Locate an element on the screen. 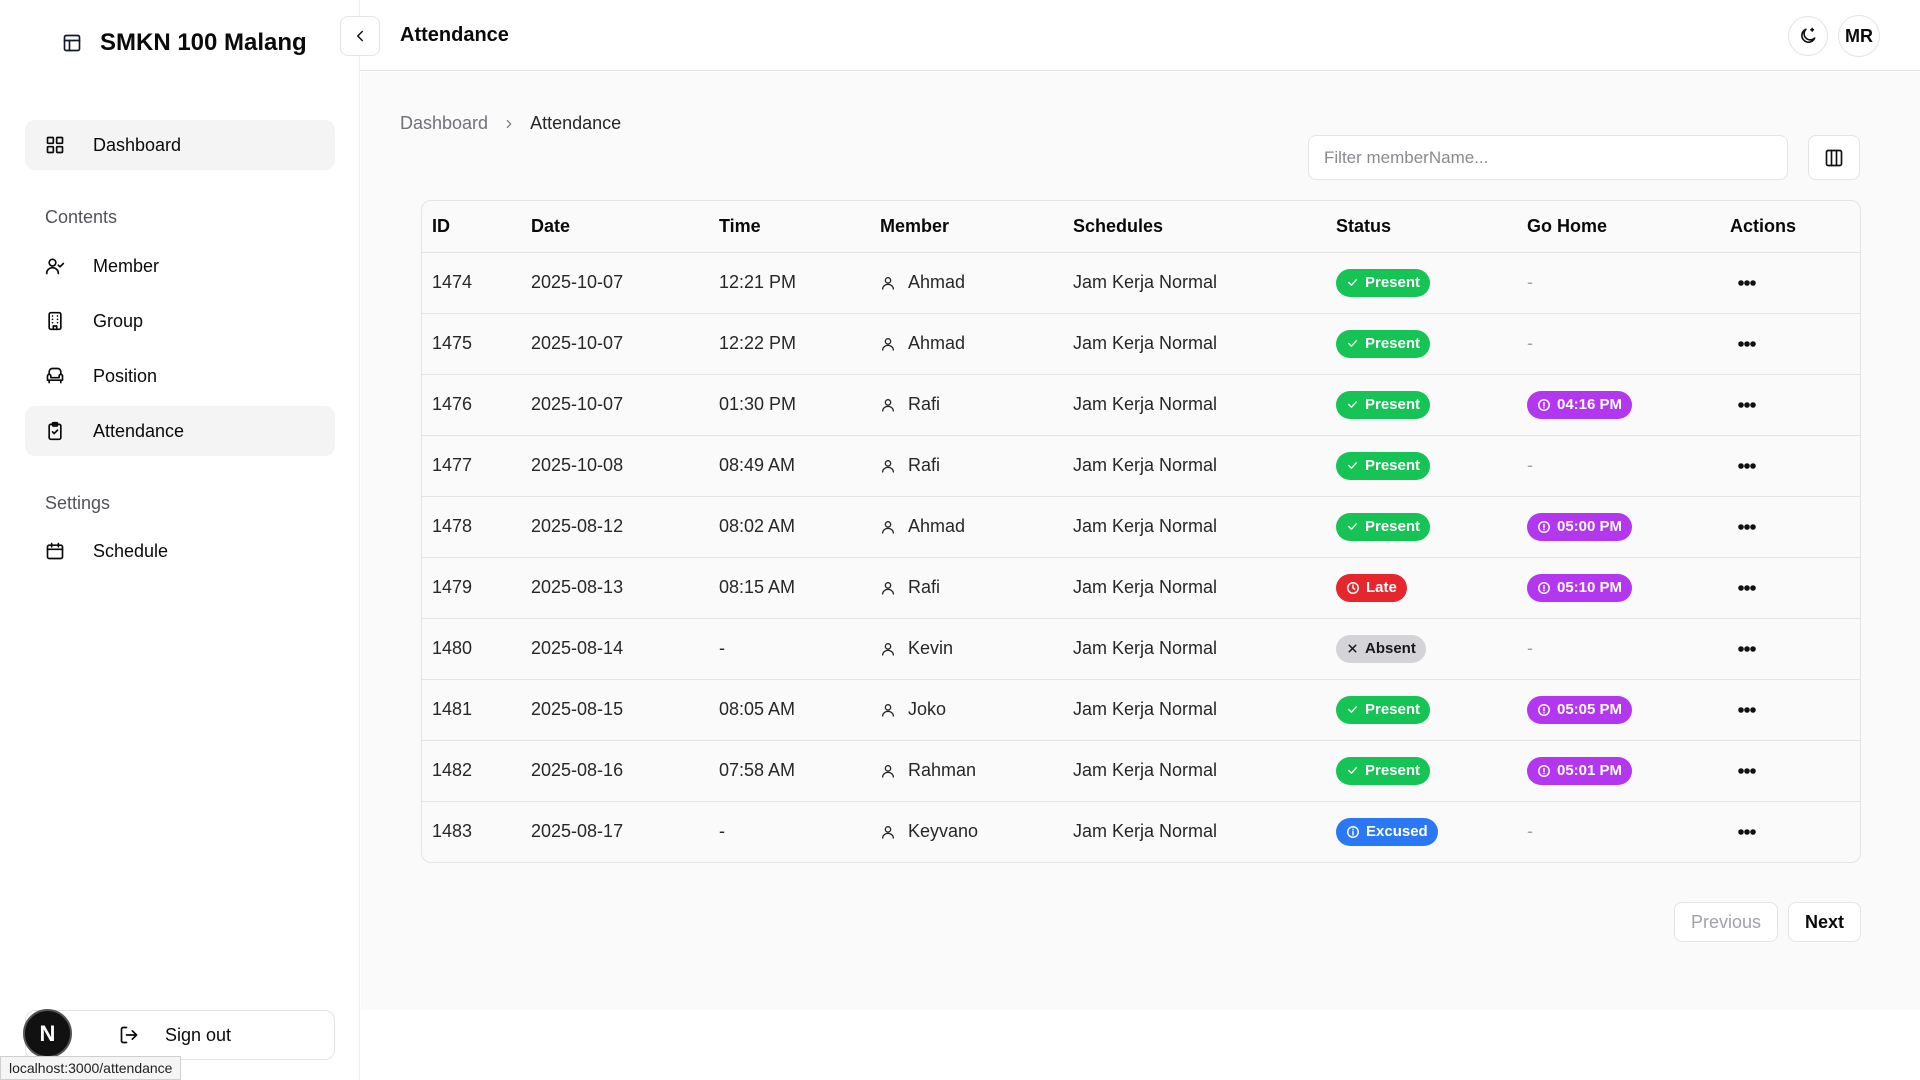  breadcrumb-dashboard-link: Dashboard is located at coordinates (444, 123).